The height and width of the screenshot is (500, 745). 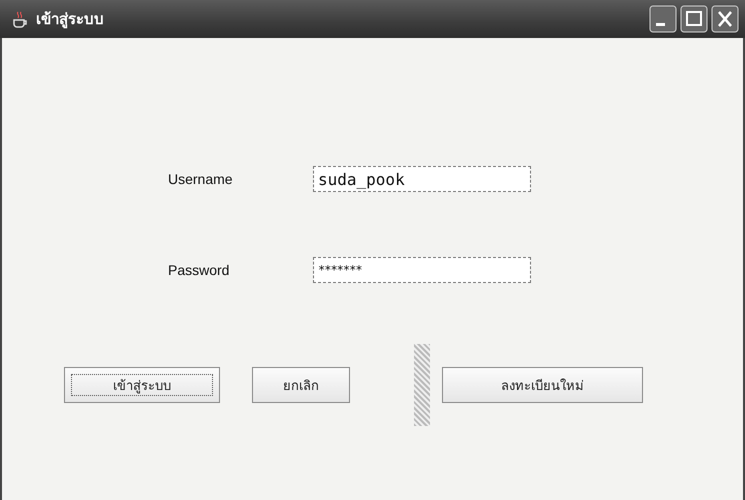 What do you see at coordinates (200, 179) in the screenshot?
I see `field-label: Username` at bounding box center [200, 179].